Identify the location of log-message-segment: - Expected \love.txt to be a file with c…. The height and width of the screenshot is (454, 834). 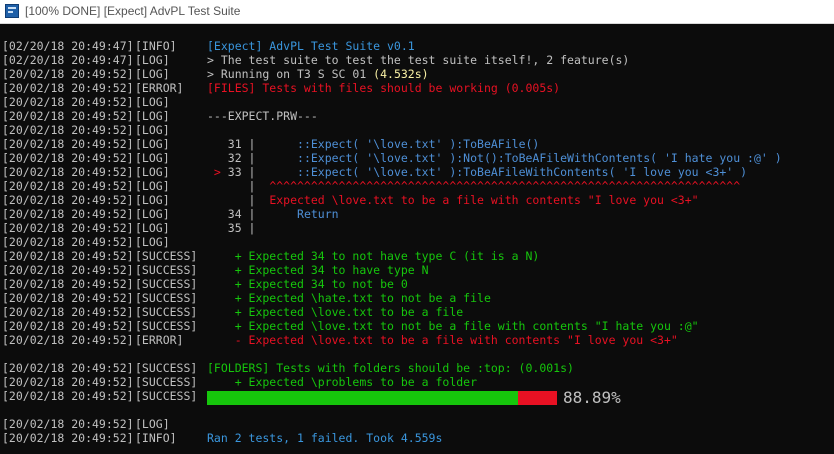
(442, 340).